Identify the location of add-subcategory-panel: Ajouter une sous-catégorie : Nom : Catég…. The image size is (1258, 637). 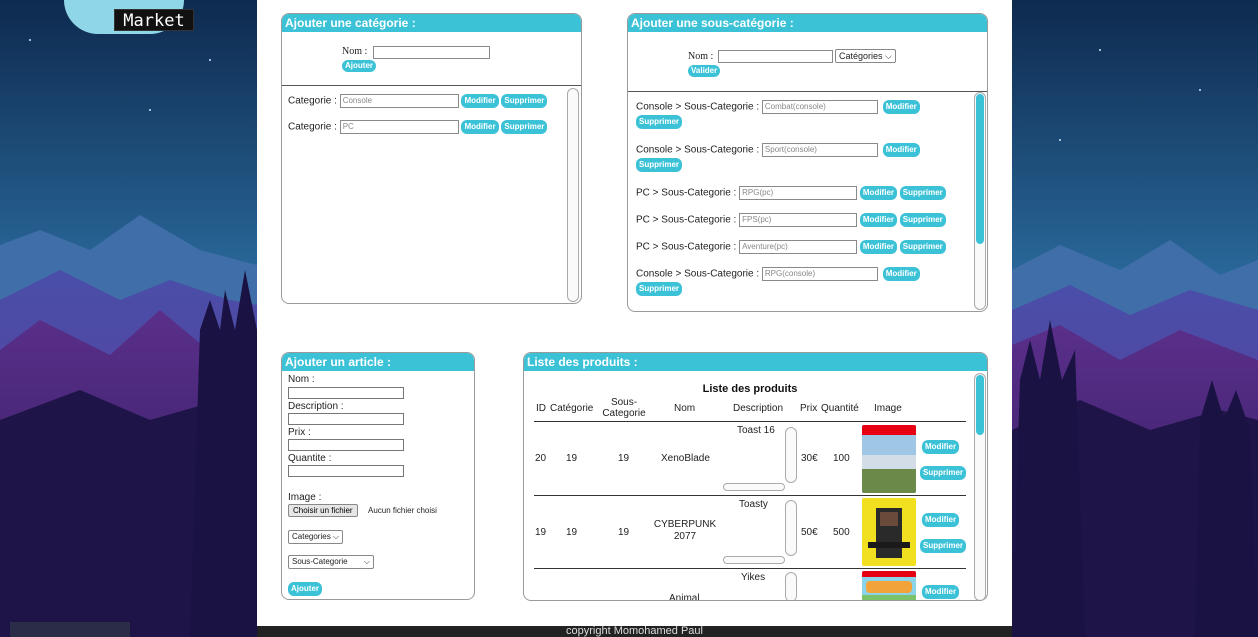
(807, 162).